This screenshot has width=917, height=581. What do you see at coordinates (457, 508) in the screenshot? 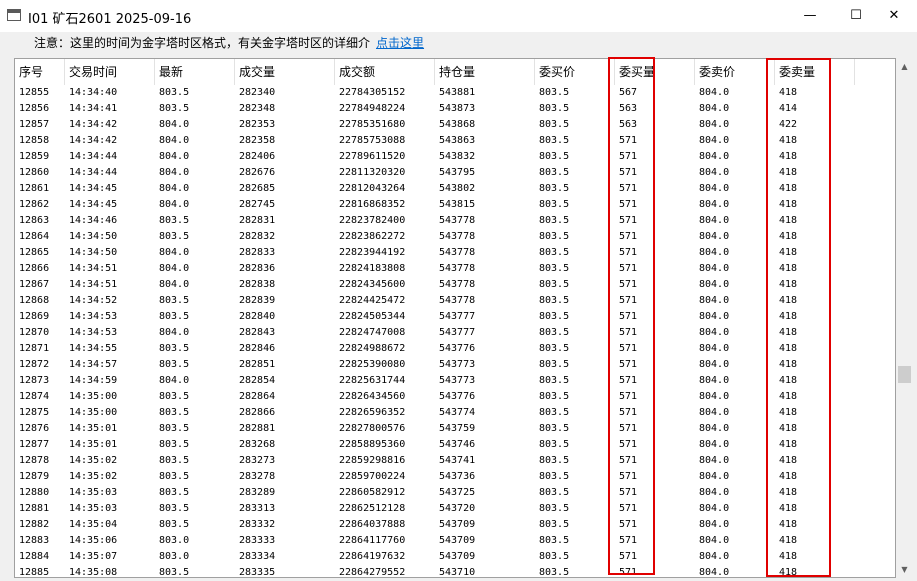
I see `cell-open-interest: 543720` at bounding box center [457, 508].